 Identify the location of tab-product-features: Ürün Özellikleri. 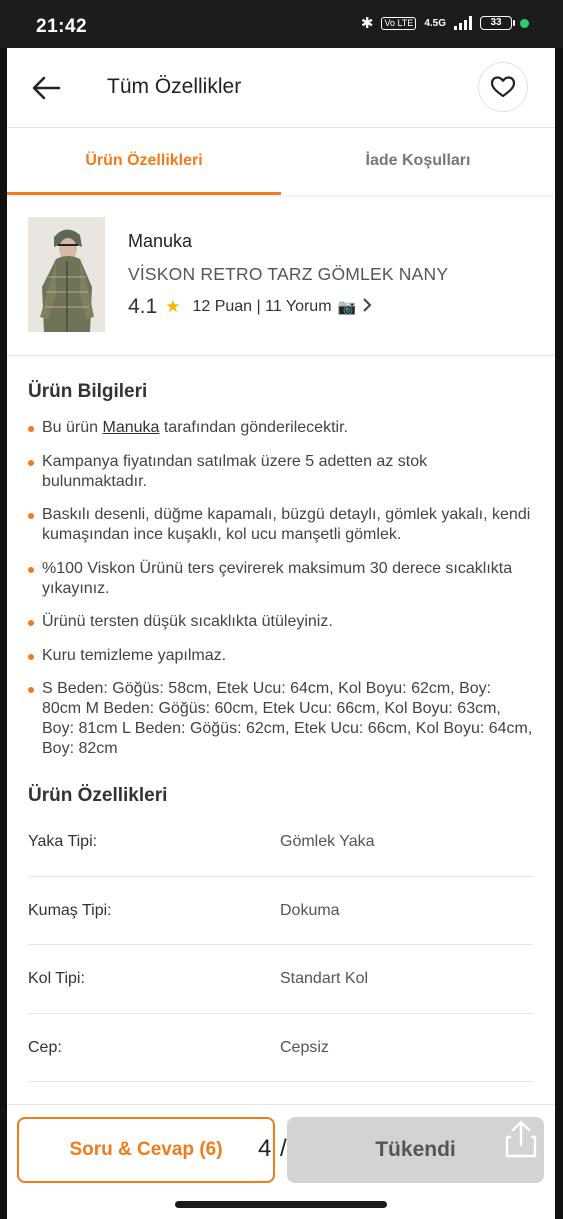
(144, 161).